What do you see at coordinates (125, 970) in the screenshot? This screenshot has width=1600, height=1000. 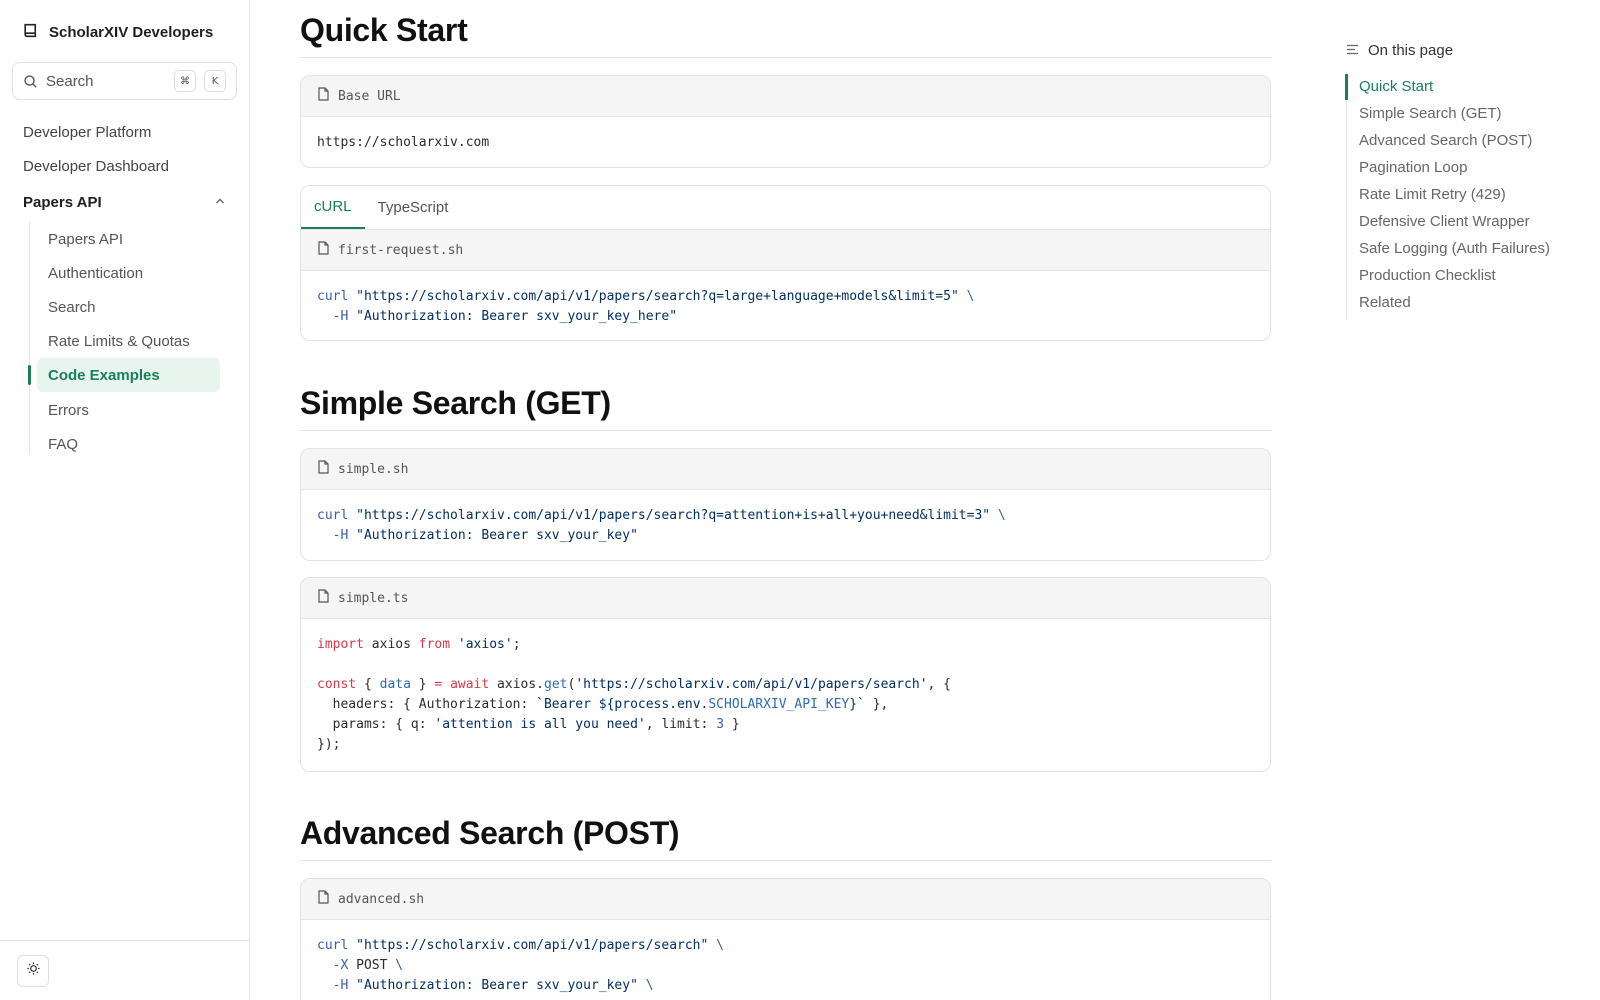 I see `sidebar-footer` at bounding box center [125, 970].